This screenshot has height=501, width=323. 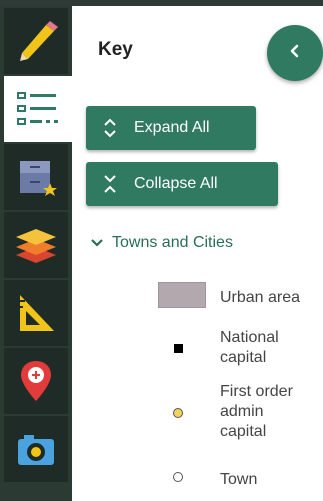 What do you see at coordinates (249, 347) in the screenshot?
I see `legend-label-national-capital: National capital` at bounding box center [249, 347].